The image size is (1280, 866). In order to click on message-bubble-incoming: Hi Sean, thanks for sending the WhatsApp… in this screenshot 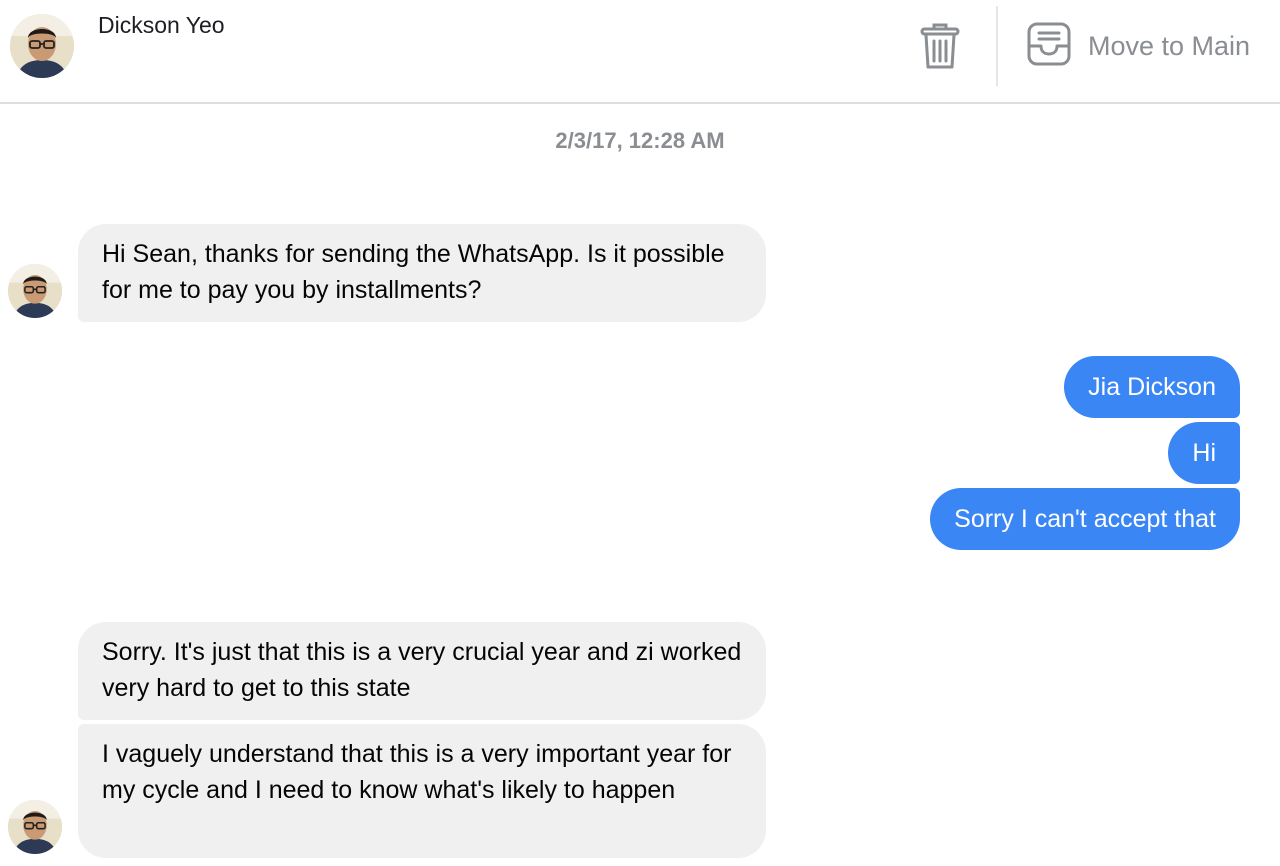, I will do `click(422, 273)`.